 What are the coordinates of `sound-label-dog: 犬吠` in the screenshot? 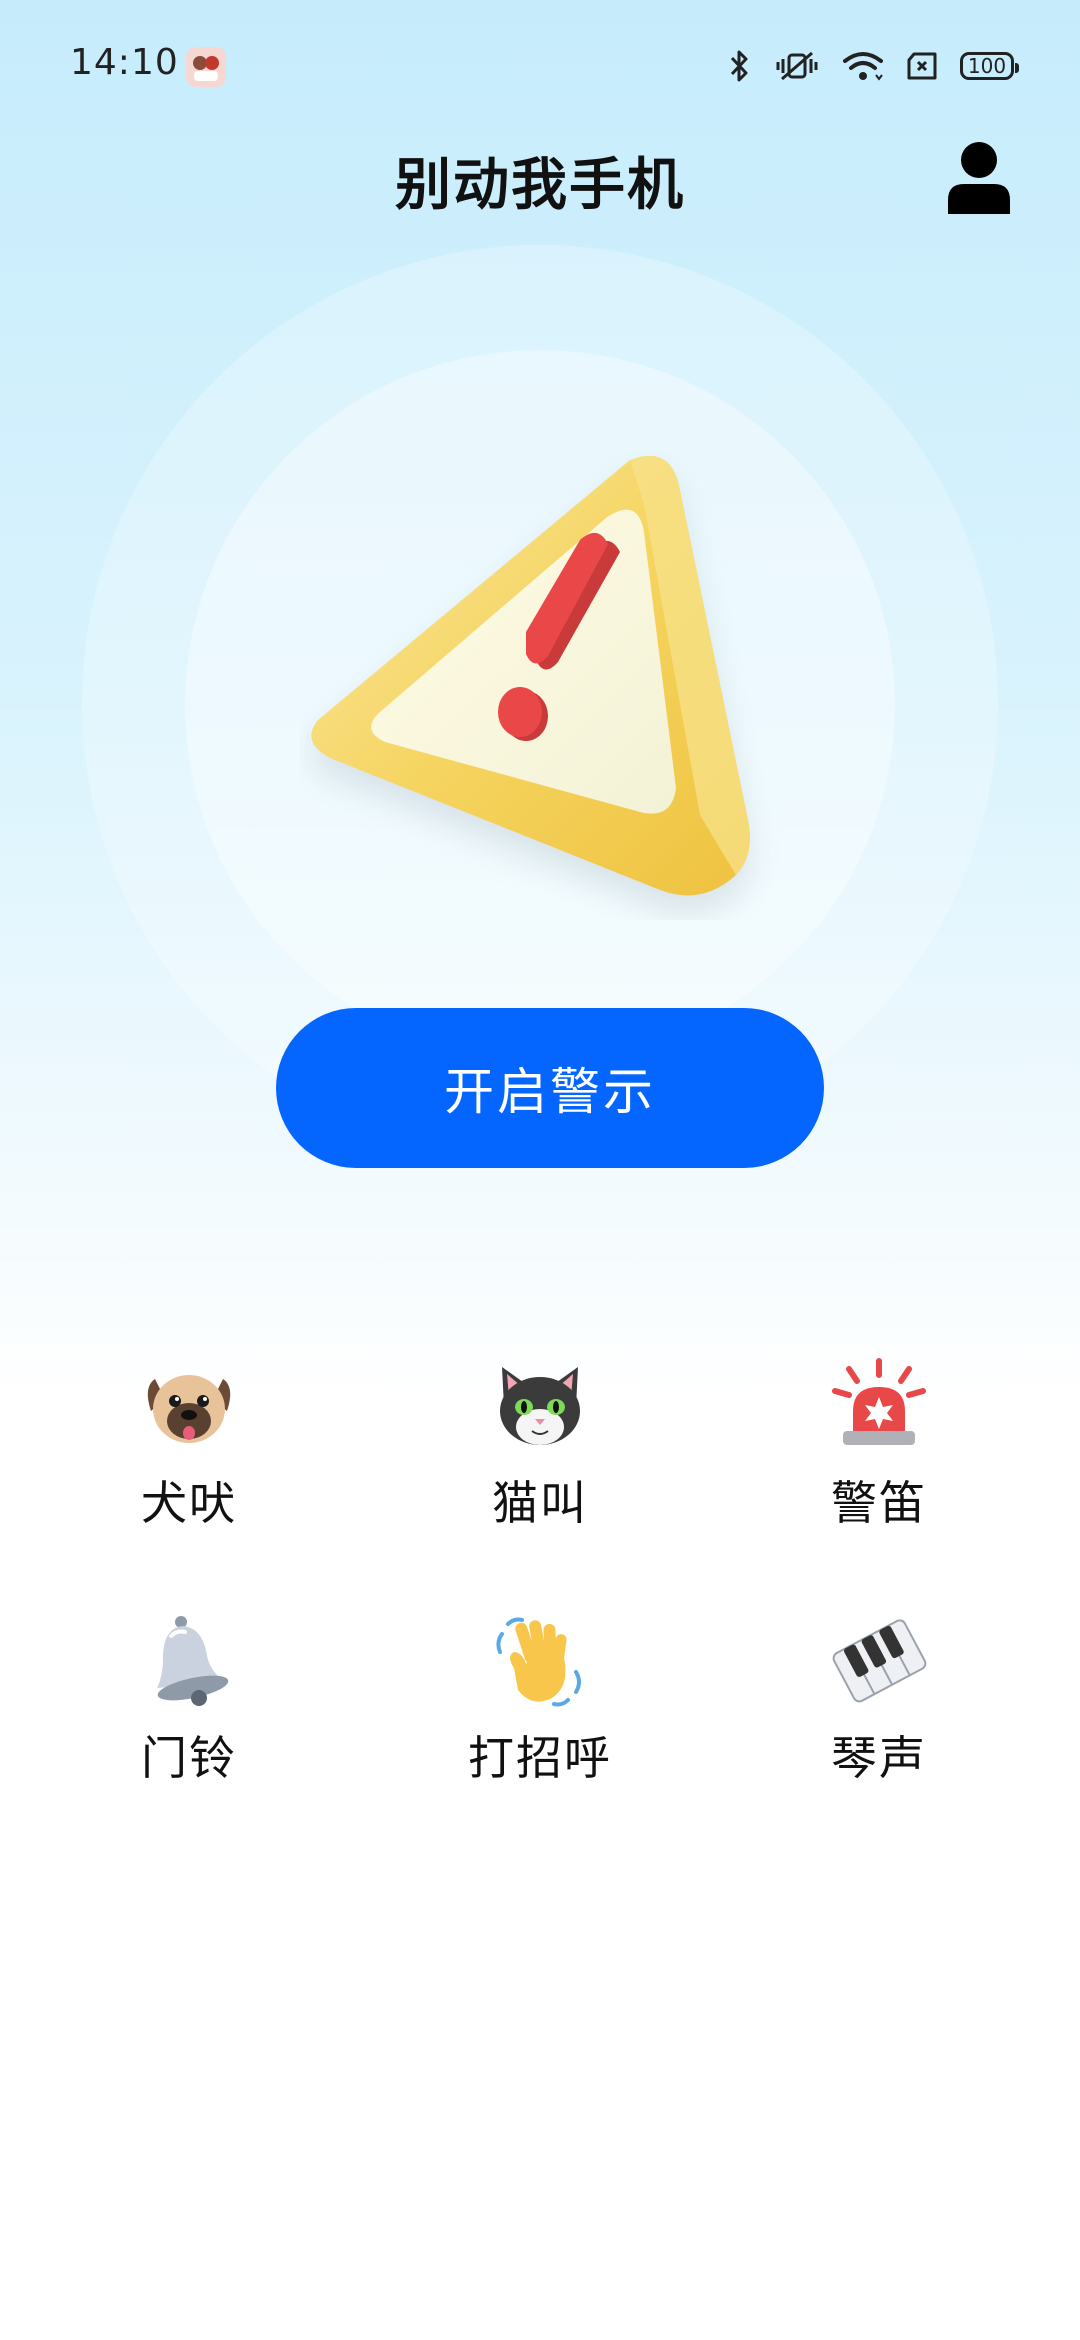 It's located at (189, 1503).